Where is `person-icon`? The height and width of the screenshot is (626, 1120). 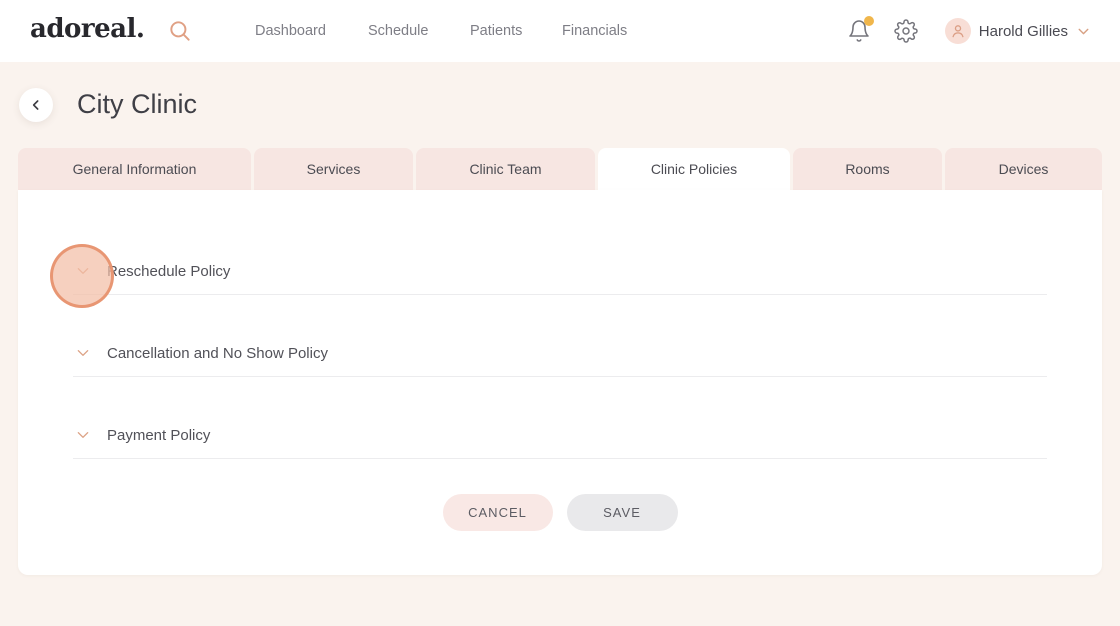 person-icon is located at coordinates (958, 31).